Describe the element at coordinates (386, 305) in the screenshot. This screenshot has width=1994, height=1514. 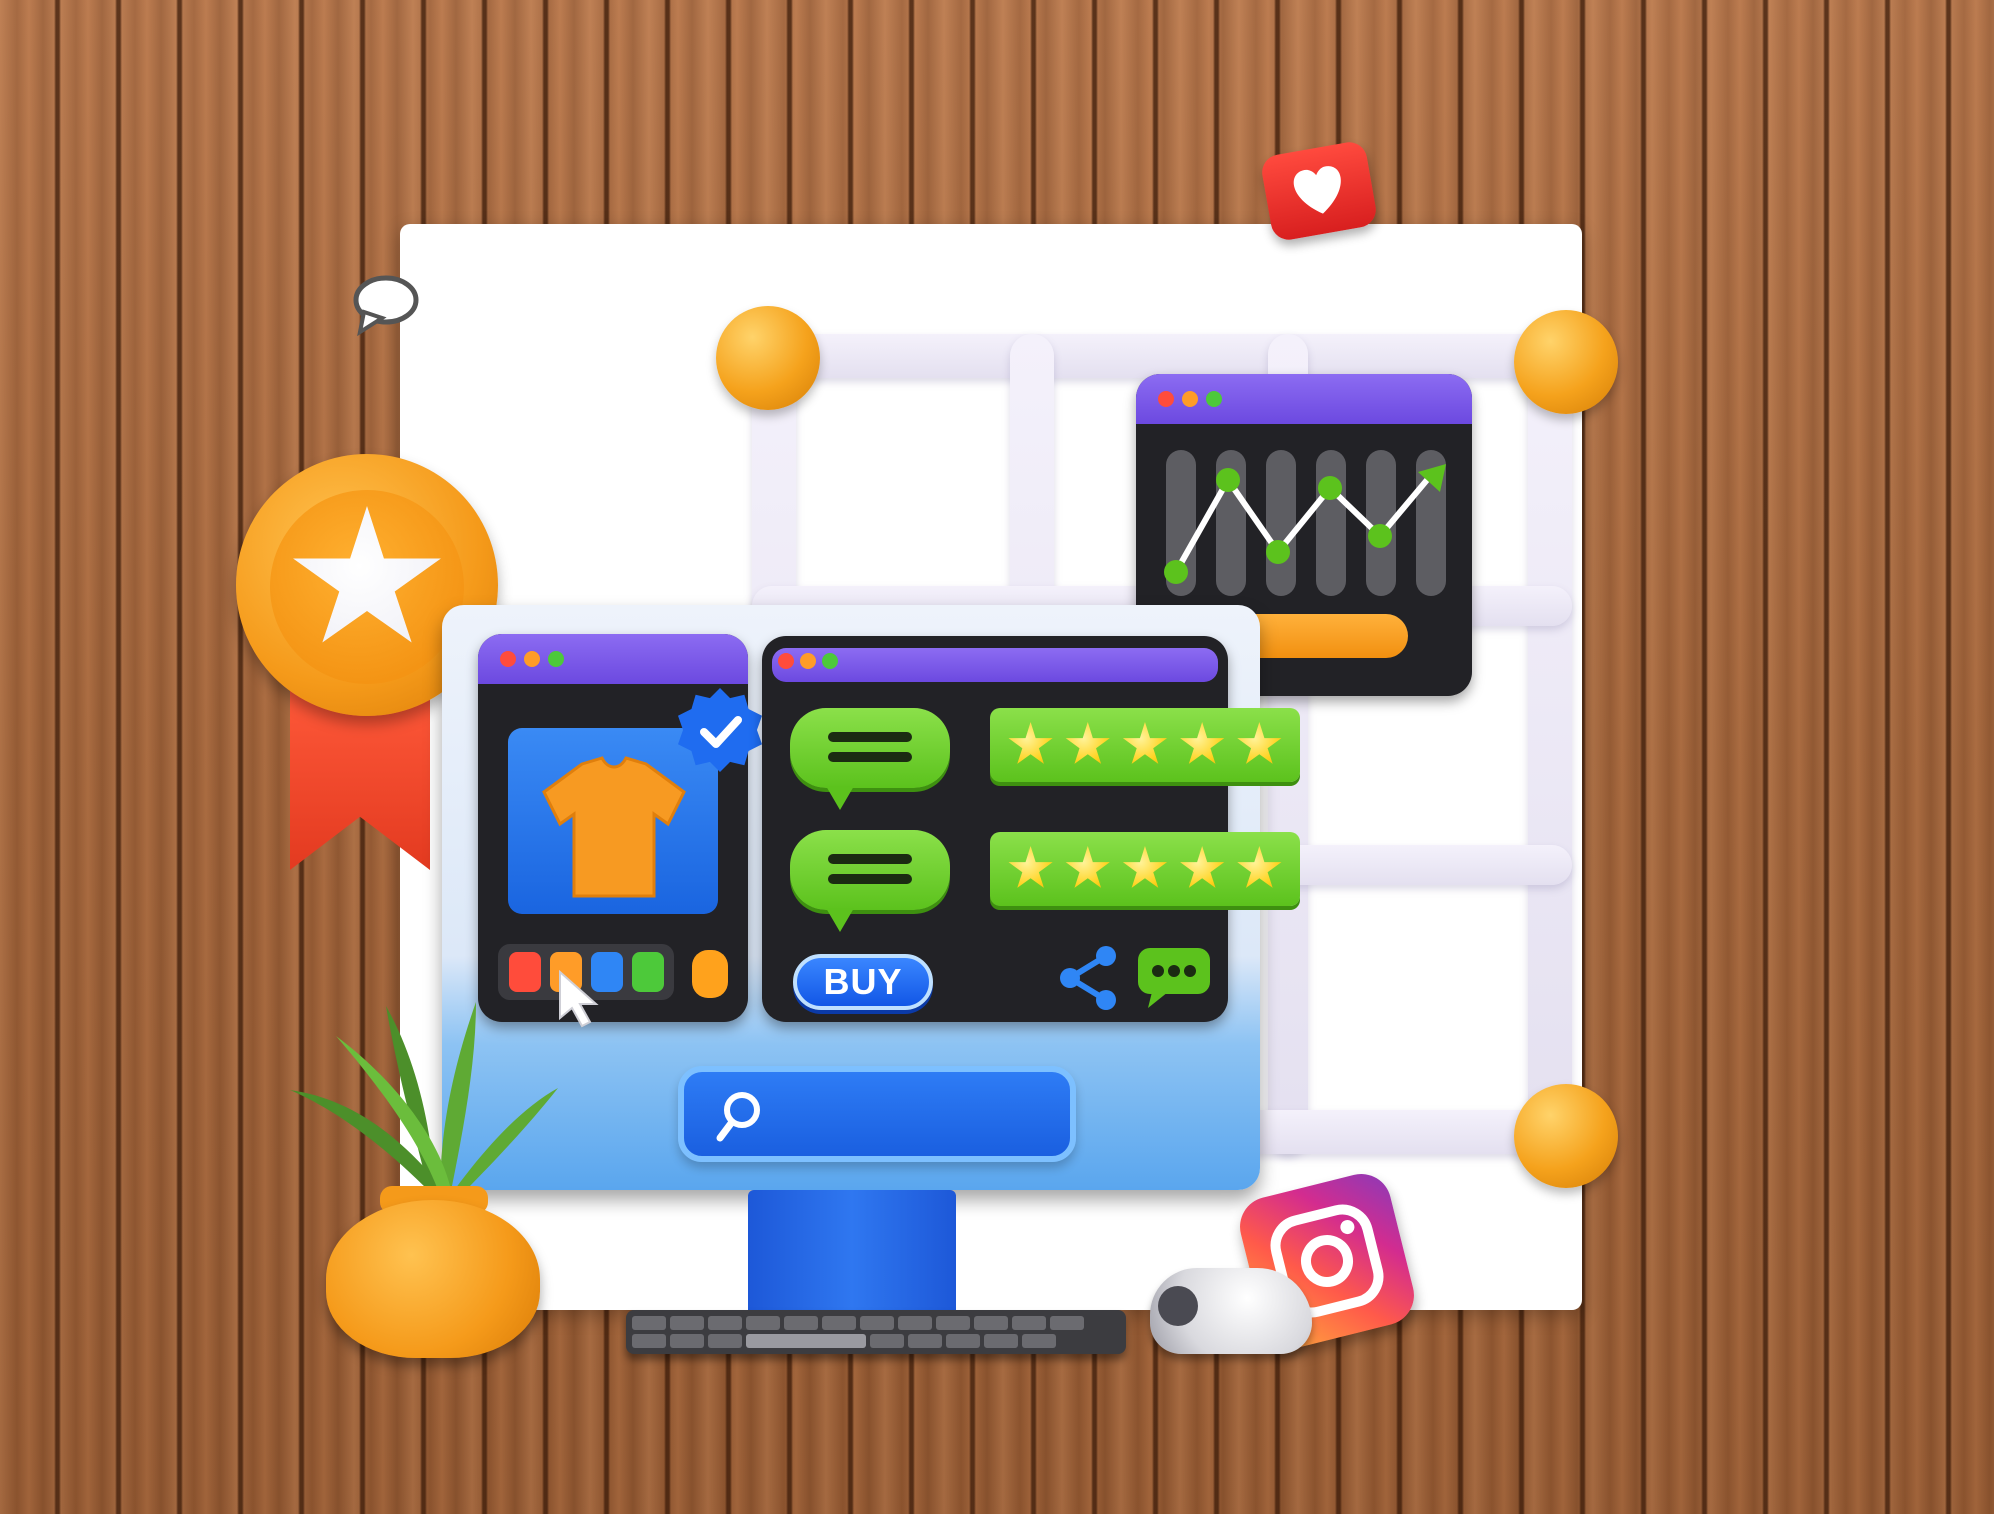
I see `chat-bubble-icon` at that location.